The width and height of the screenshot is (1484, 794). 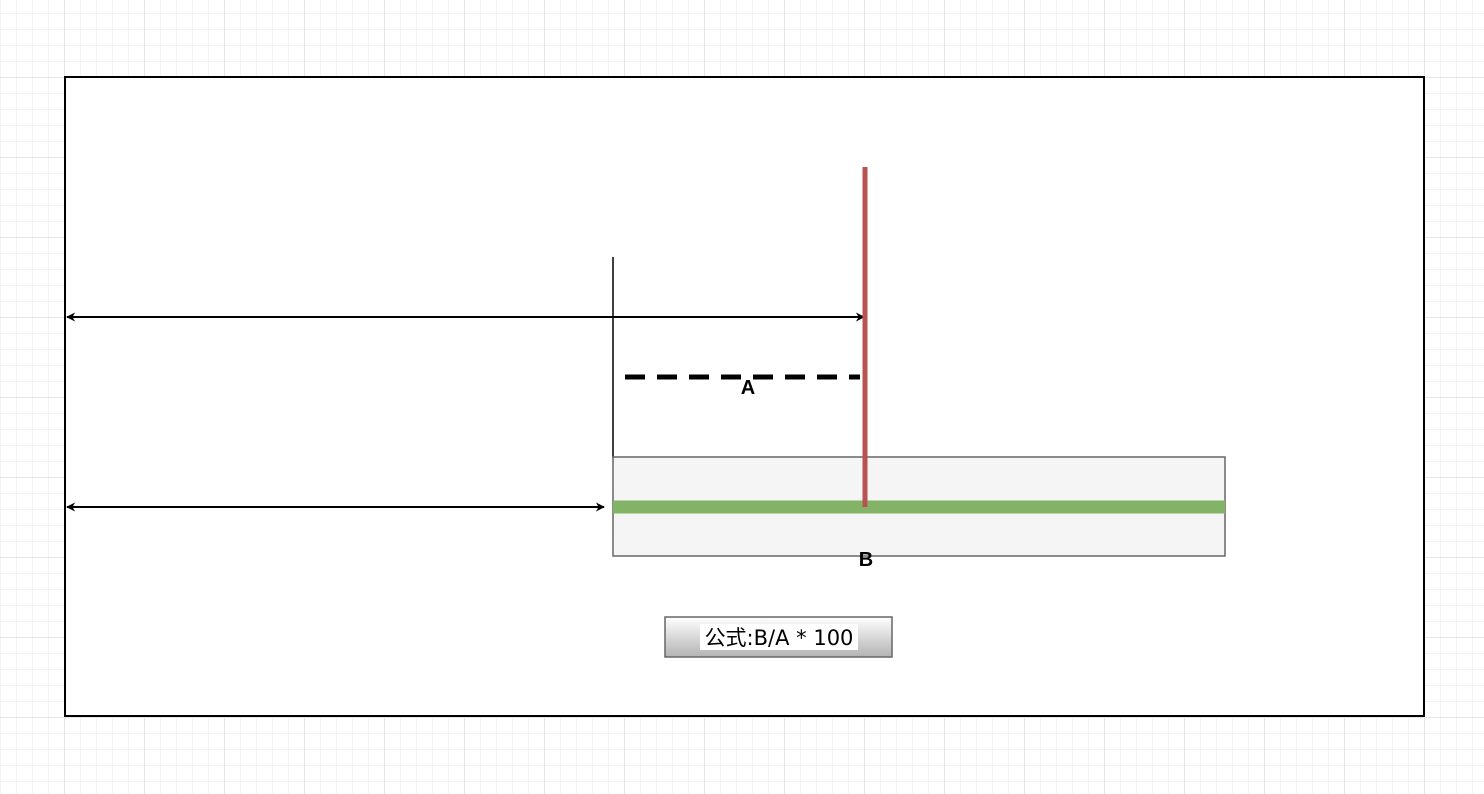 I want to click on label-a: A, so click(x=748, y=388).